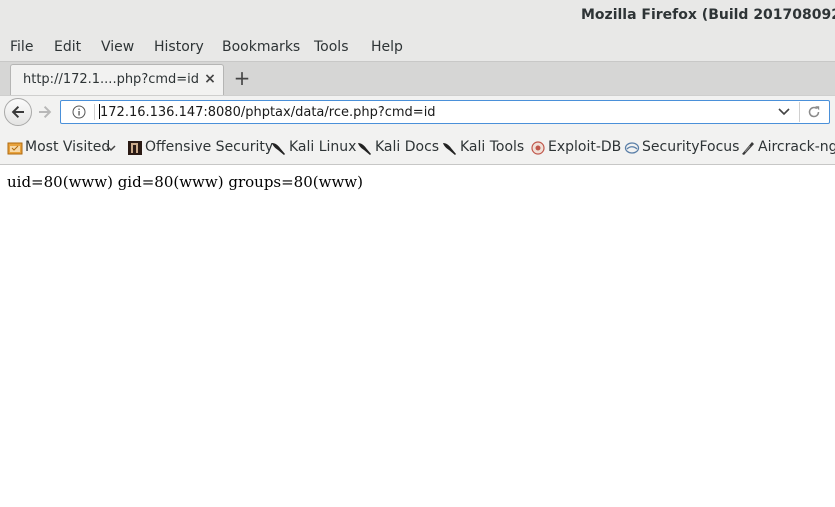  I want to click on aircrack-icon, so click(748, 148).